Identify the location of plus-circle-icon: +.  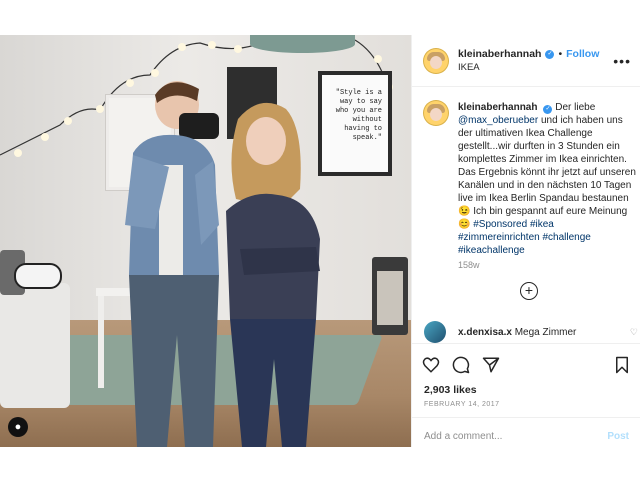
(529, 291).